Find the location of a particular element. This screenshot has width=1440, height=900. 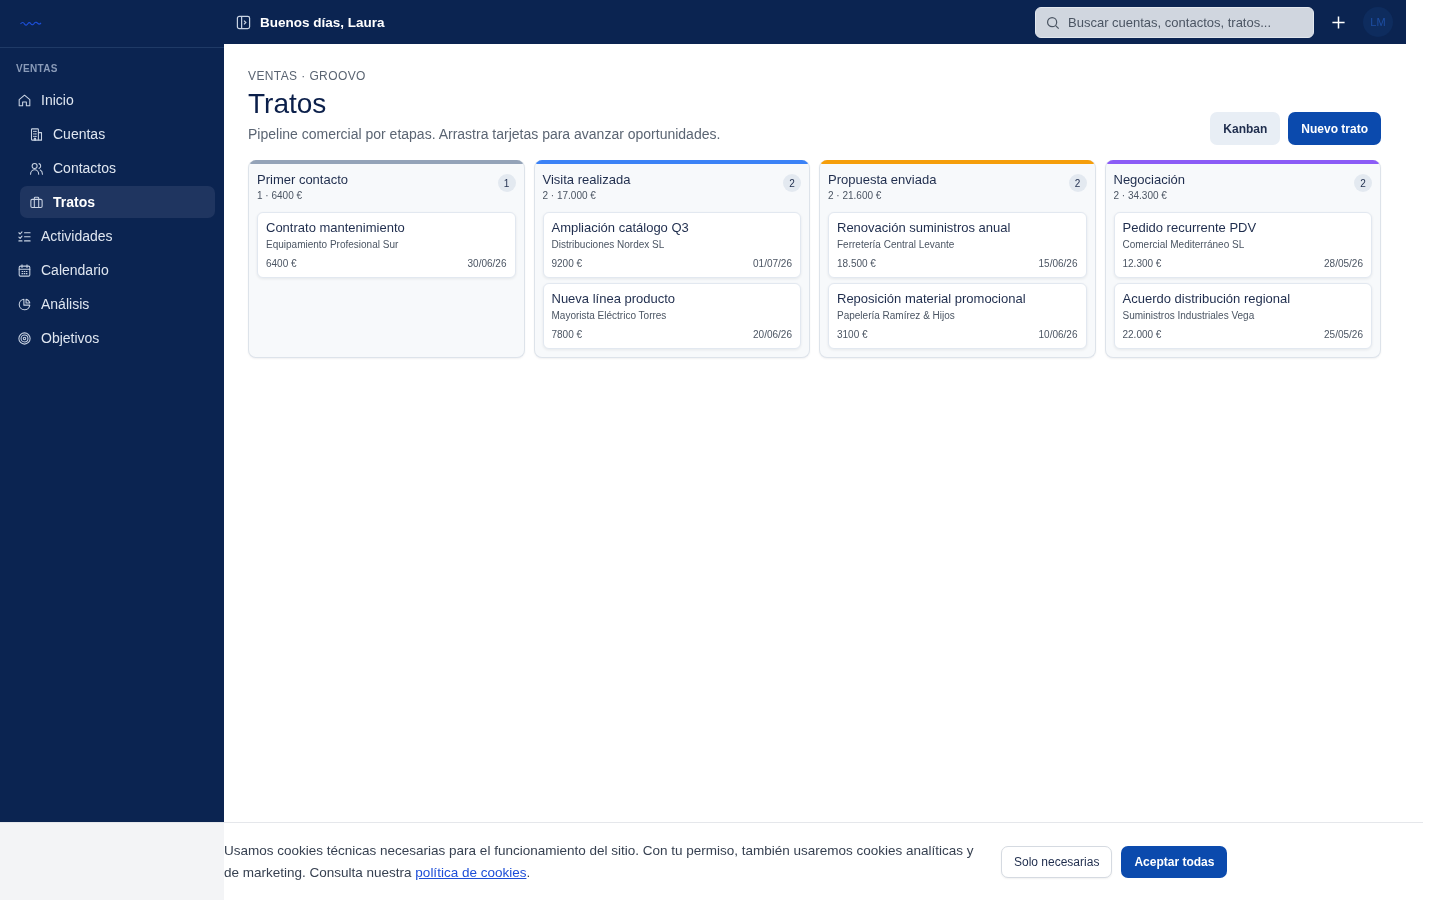

column-summary: 1 · 6400 € is located at coordinates (280, 196).